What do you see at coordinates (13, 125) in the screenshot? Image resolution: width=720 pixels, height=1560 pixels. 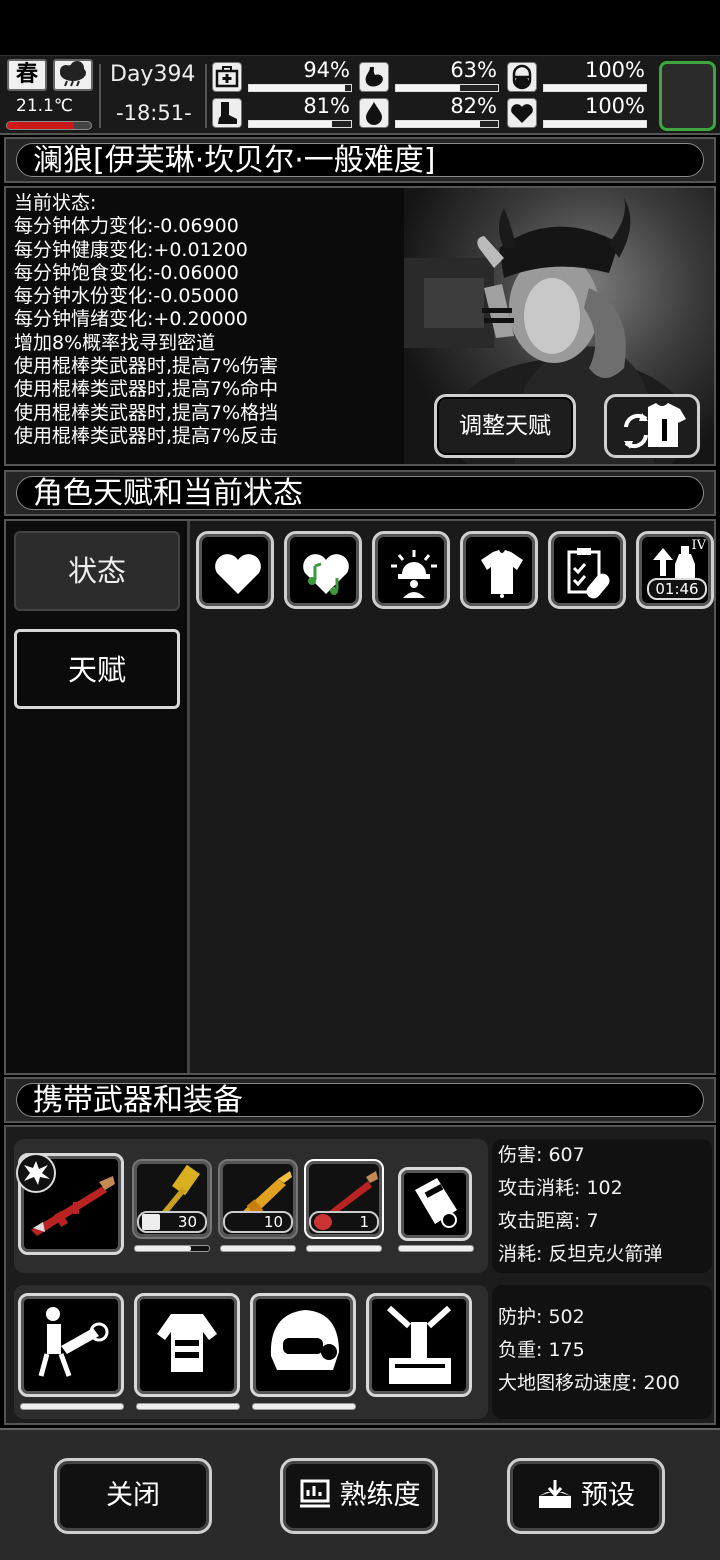 I see `thermometer-bulb-icon` at bounding box center [13, 125].